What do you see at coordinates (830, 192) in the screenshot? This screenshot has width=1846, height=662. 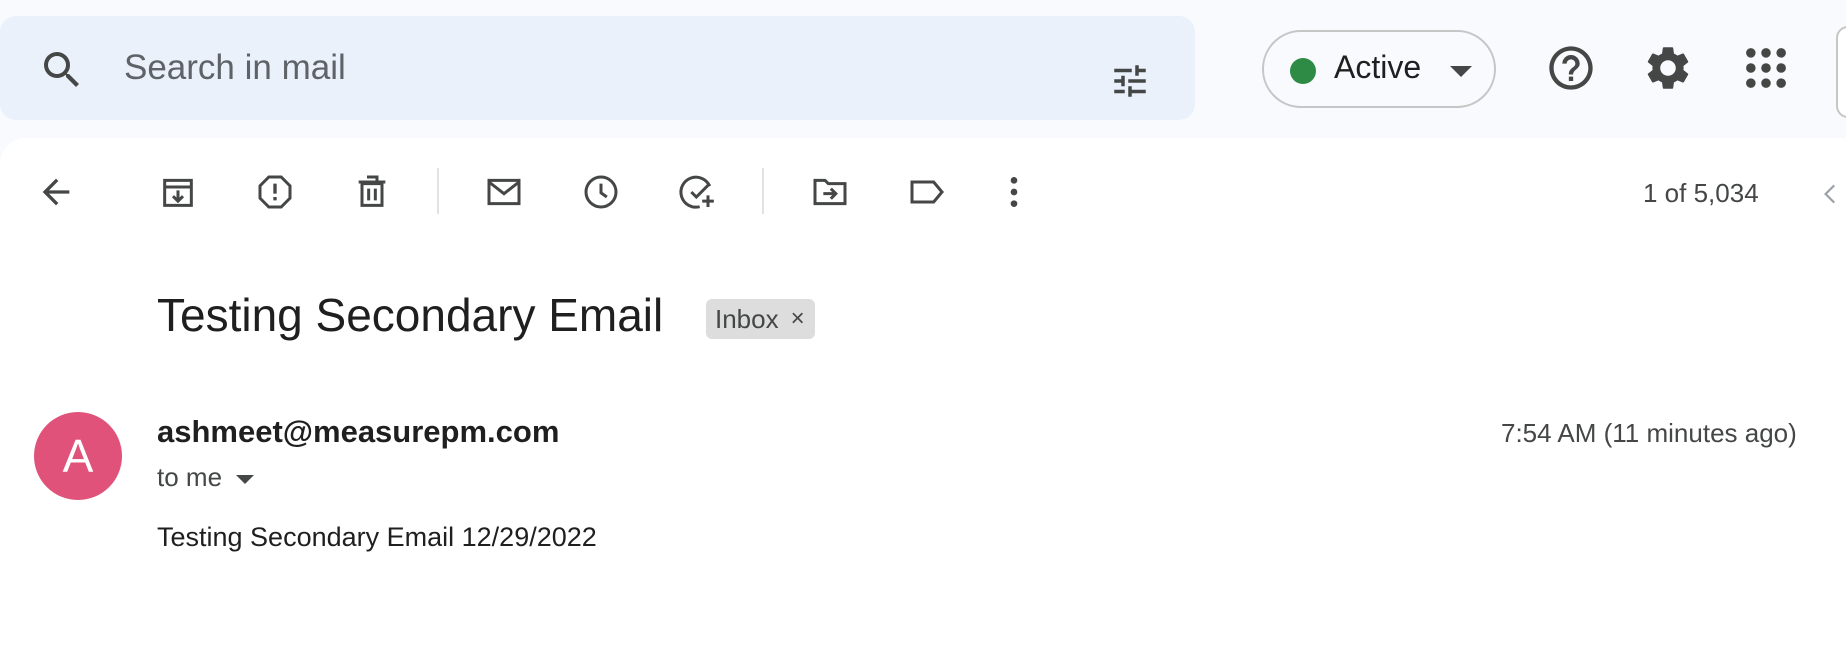 I see `move-to-icon` at bounding box center [830, 192].